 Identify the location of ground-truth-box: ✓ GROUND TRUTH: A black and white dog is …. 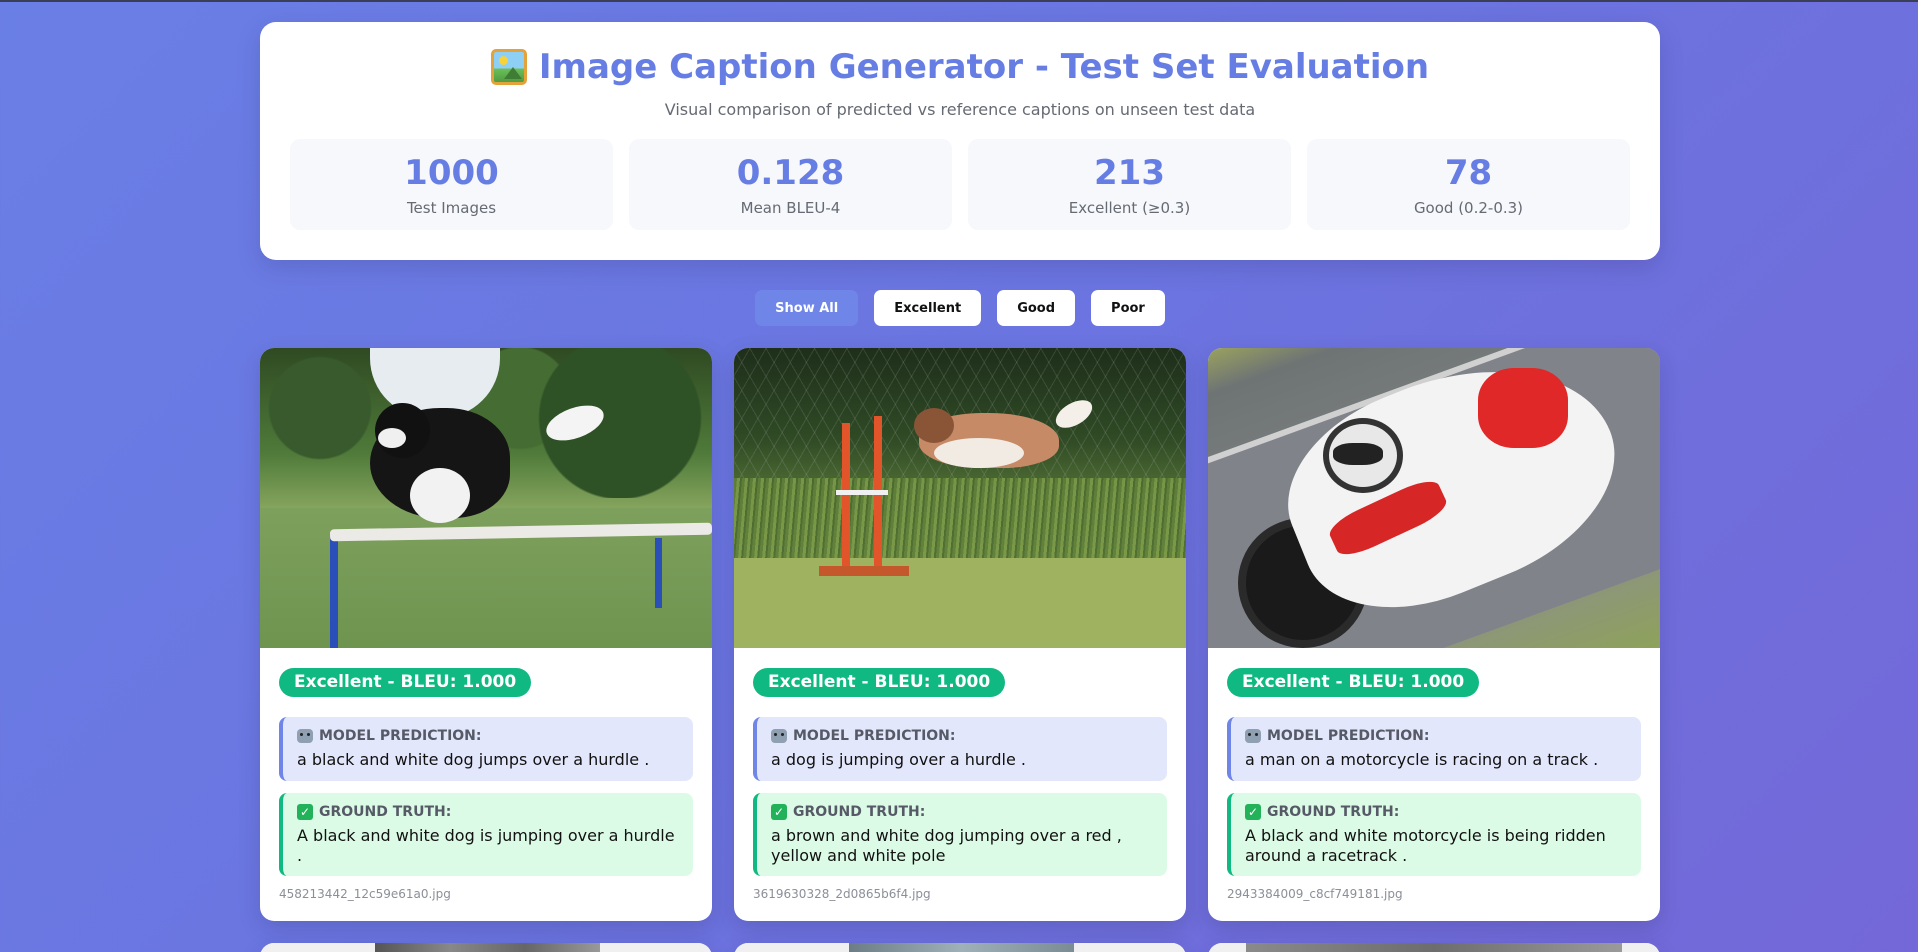
(486, 834).